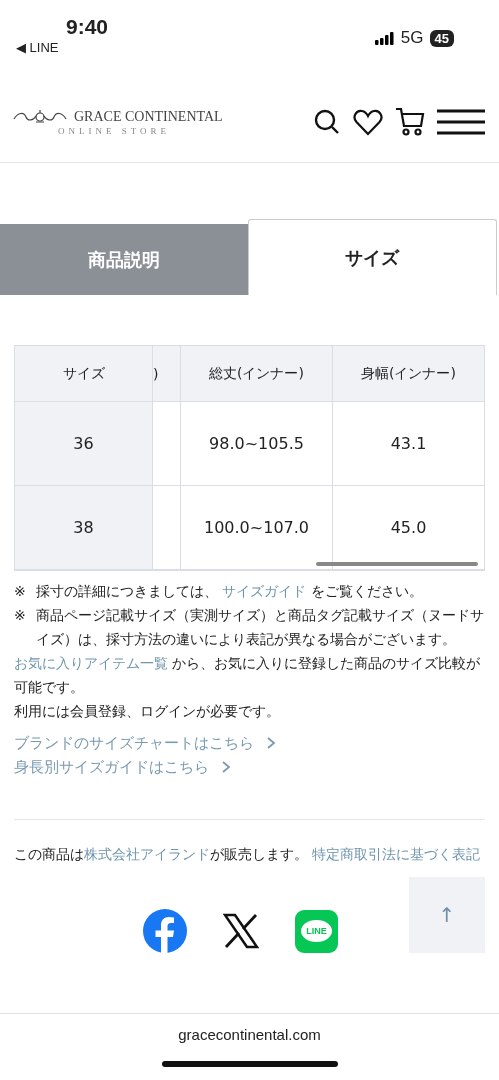  What do you see at coordinates (410, 122) in the screenshot?
I see `cart-icon` at bounding box center [410, 122].